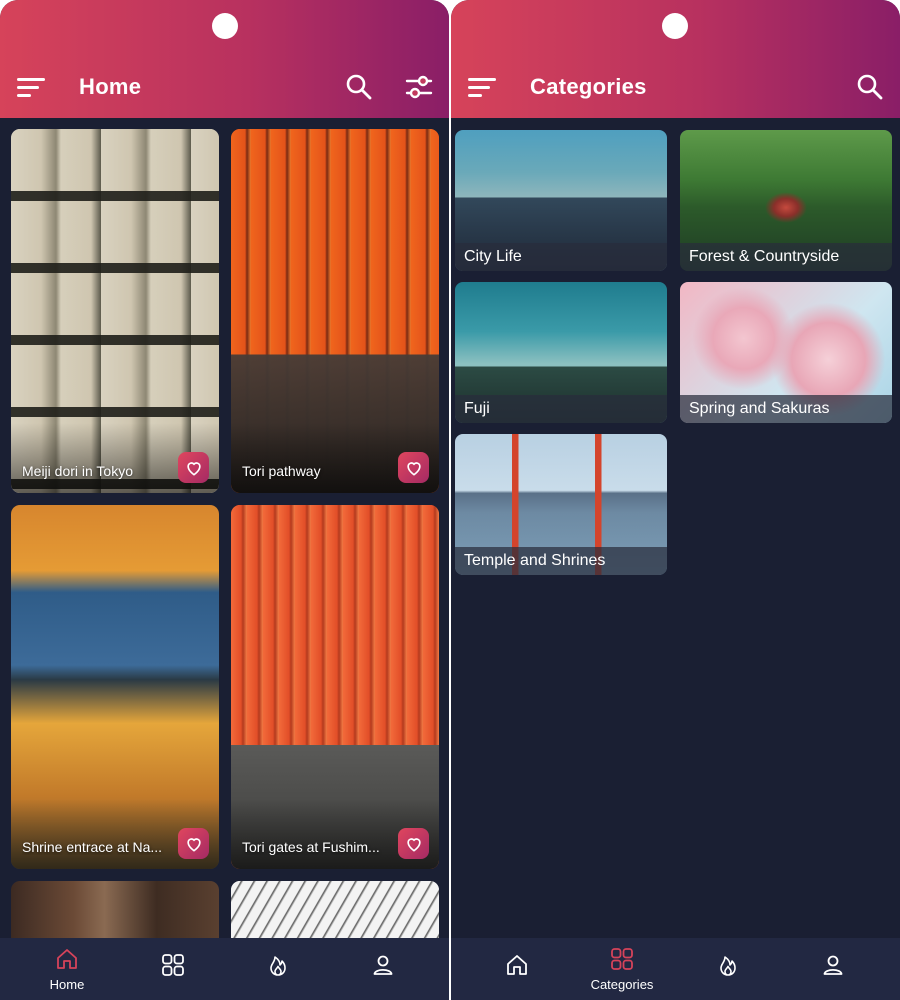 The image size is (900, 1000). What do you see at coordinates (622, 984) in the screenshot?
I see `nav-label: Categories` at bounding box center [622, 984].